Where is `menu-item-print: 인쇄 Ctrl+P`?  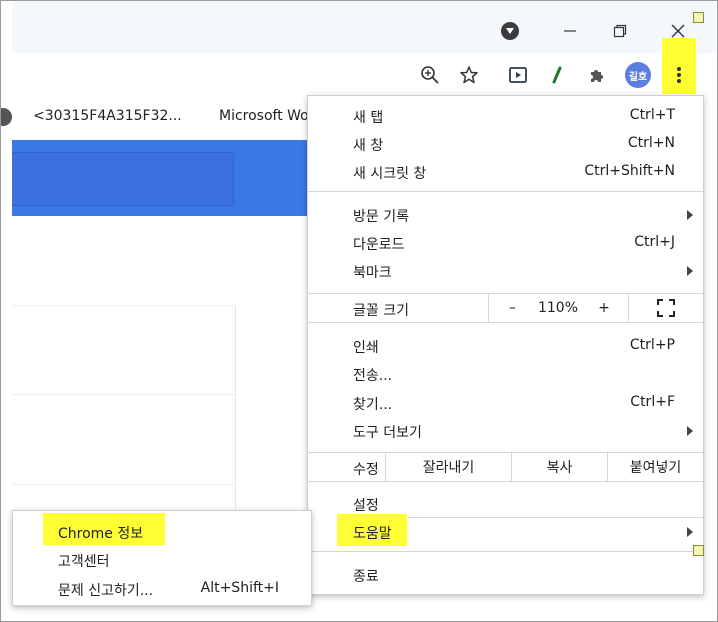
menu-item-print: 인쇄 Ctrl+P is located at coordinates (505, 346).